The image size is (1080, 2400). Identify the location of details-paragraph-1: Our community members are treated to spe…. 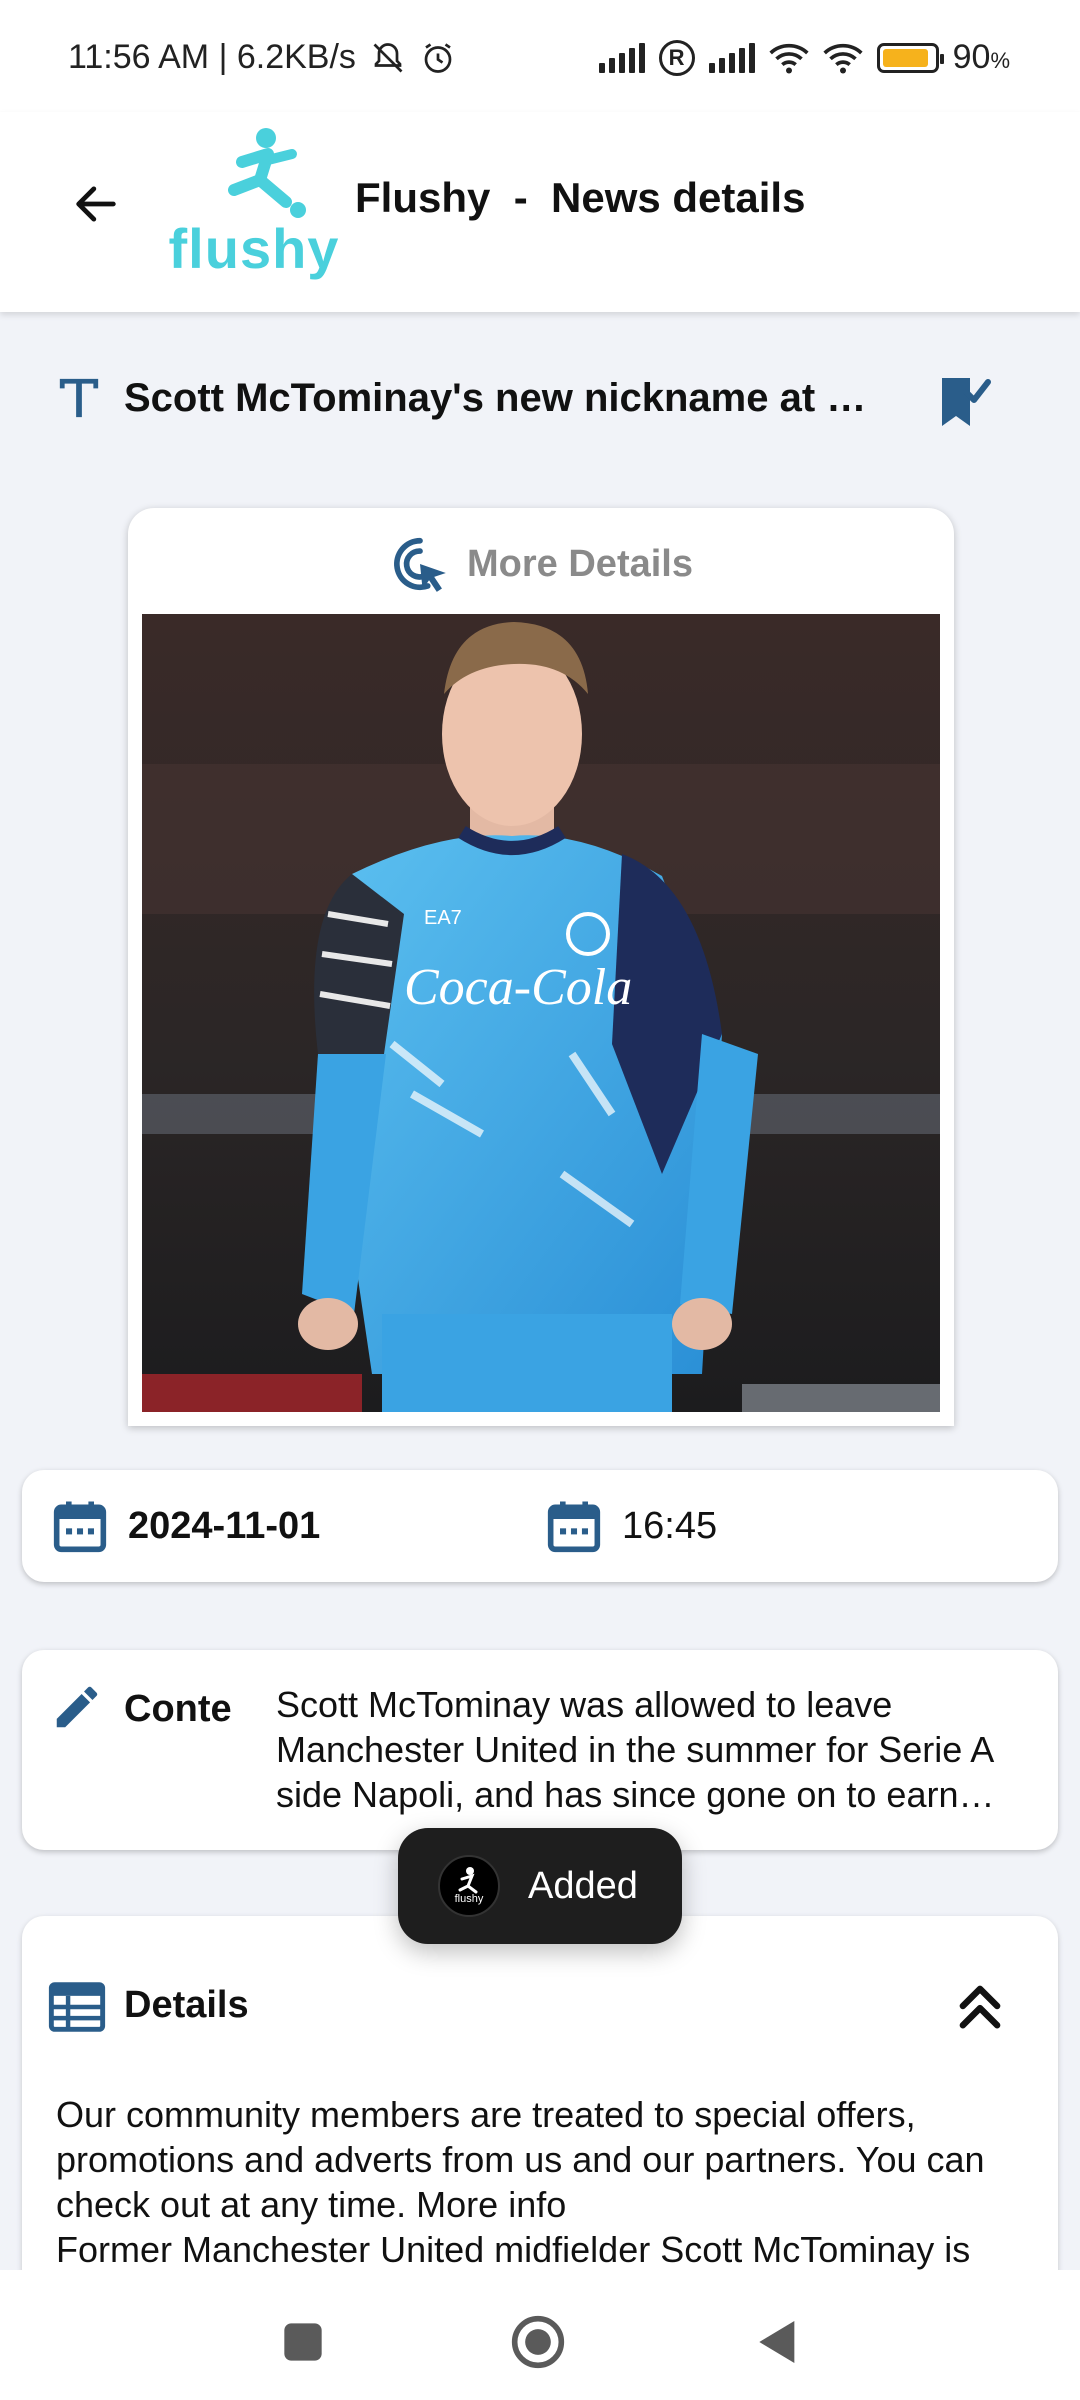
(520, 2159).